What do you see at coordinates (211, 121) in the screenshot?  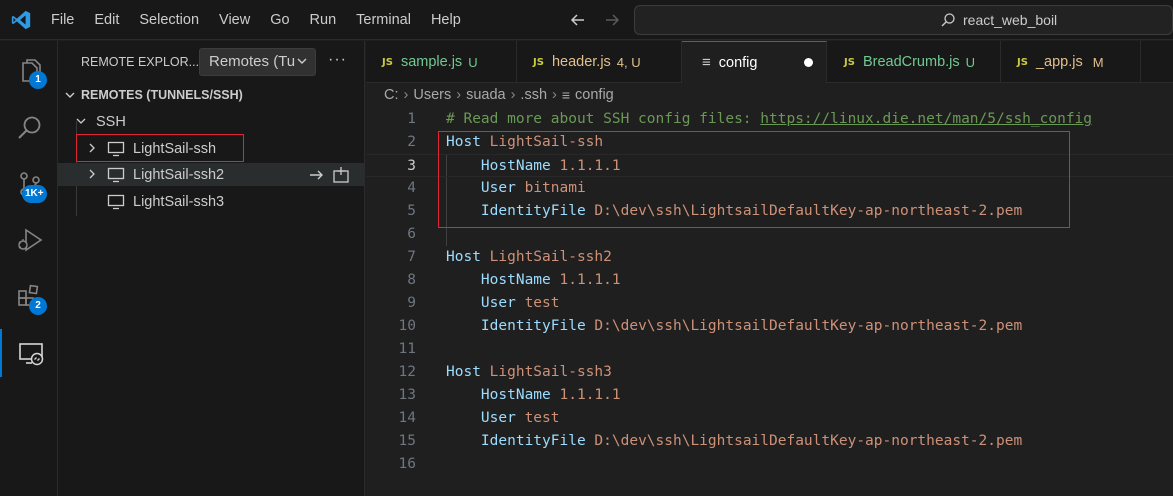 I see `ssh-group: SSH` at bounding box center [211, 121].